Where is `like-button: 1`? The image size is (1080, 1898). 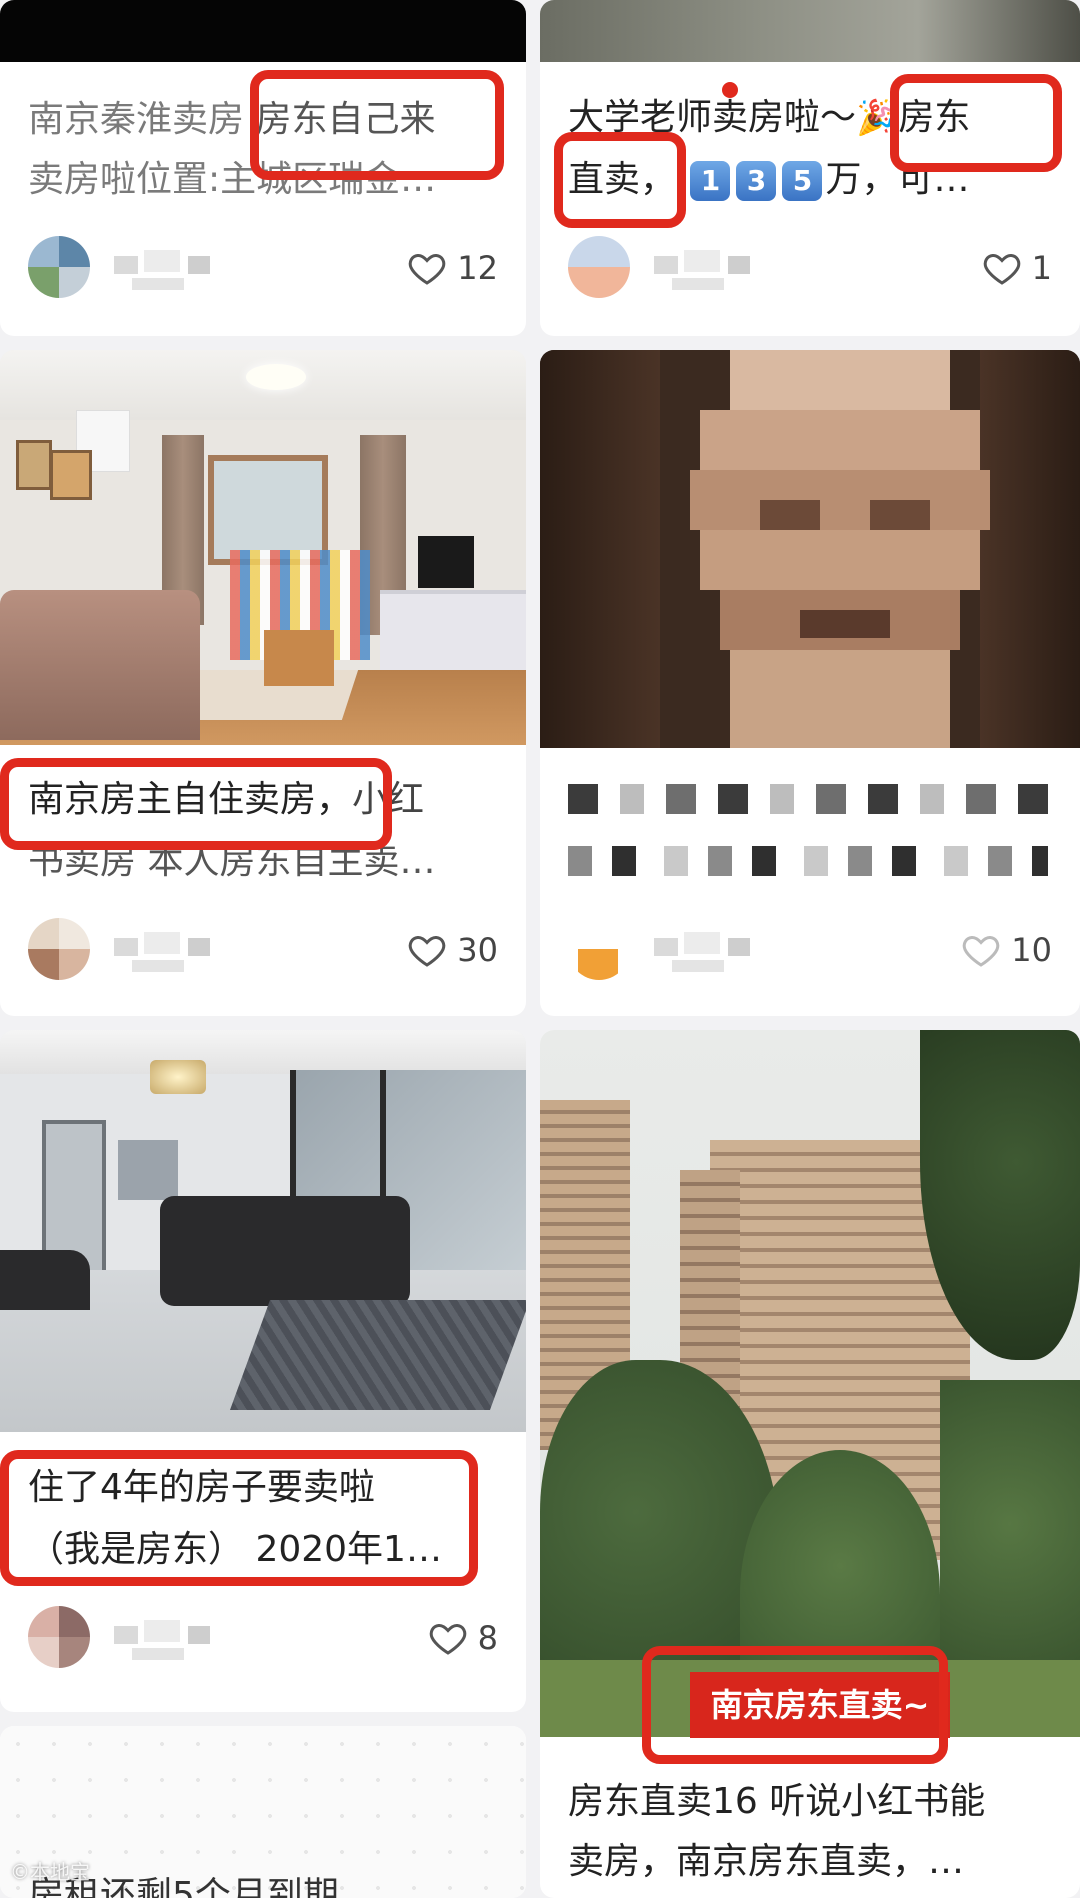
like-button: 1 is located at coordinates (1017, 268).